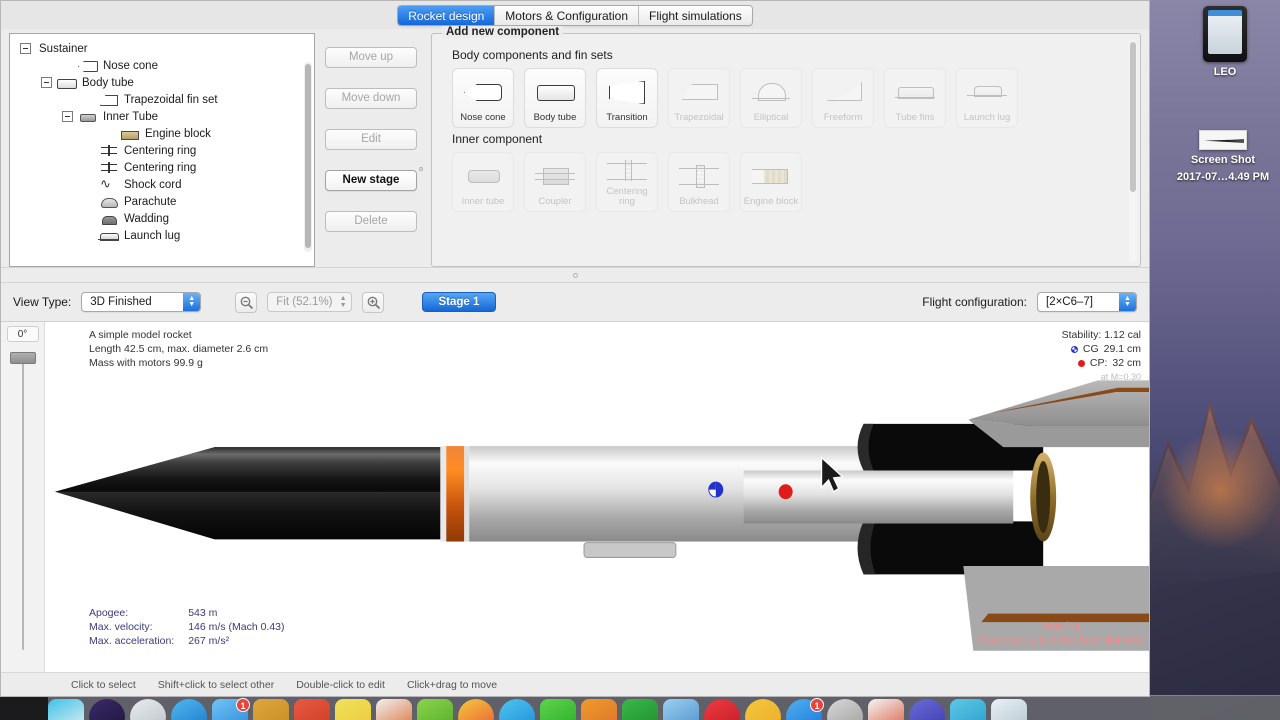 The height and width of the screenshot is (720, 1280). What do you see at coordinates (805, 709) in the screenshot?
I see `dock-icon-appstore: 1` at bounding box center [805, 709].